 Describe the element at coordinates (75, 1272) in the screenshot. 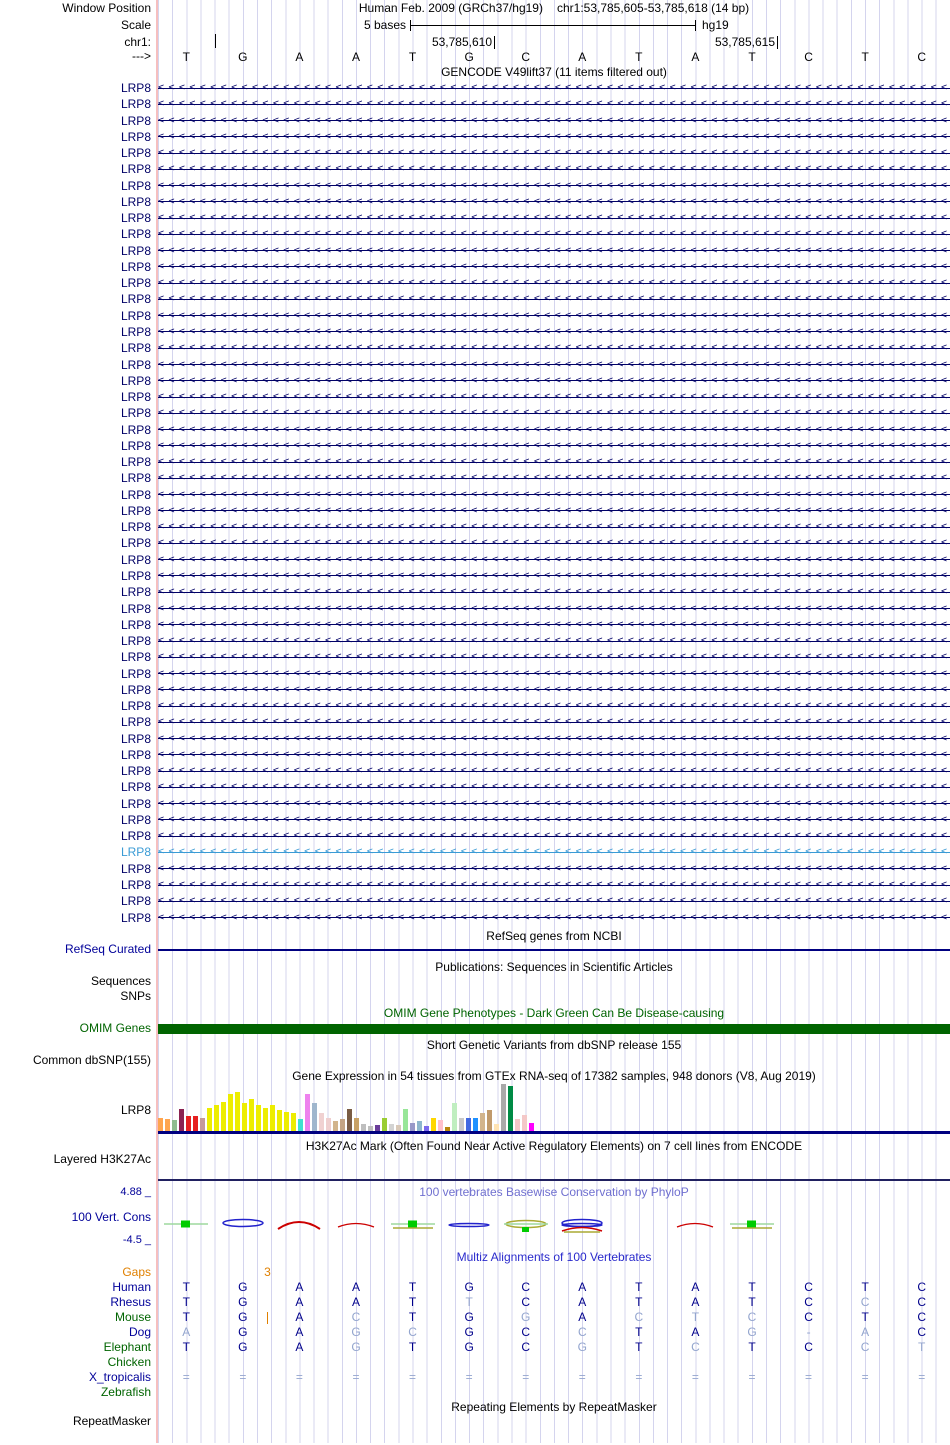

I see `gaps-label: Gaps` at that location.